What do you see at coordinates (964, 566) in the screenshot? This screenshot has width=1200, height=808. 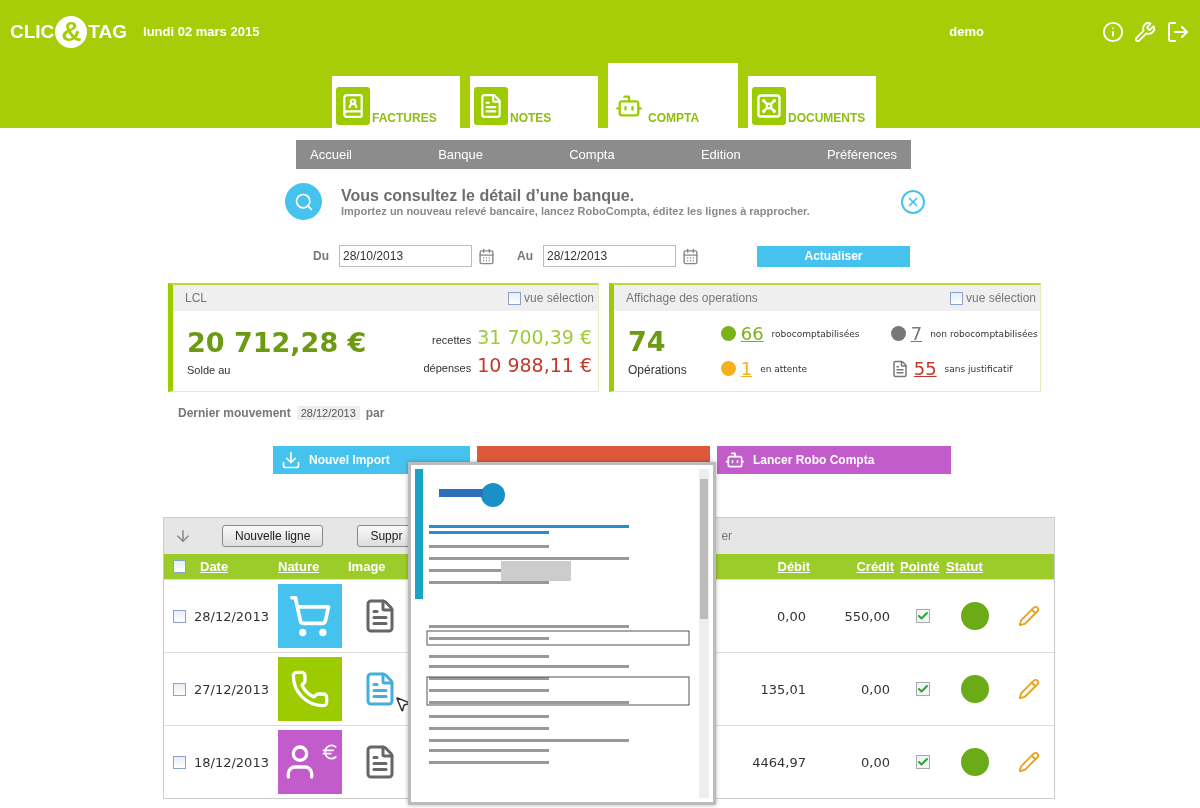 I see `column-header: Statut` at bounding box center [964, 566].